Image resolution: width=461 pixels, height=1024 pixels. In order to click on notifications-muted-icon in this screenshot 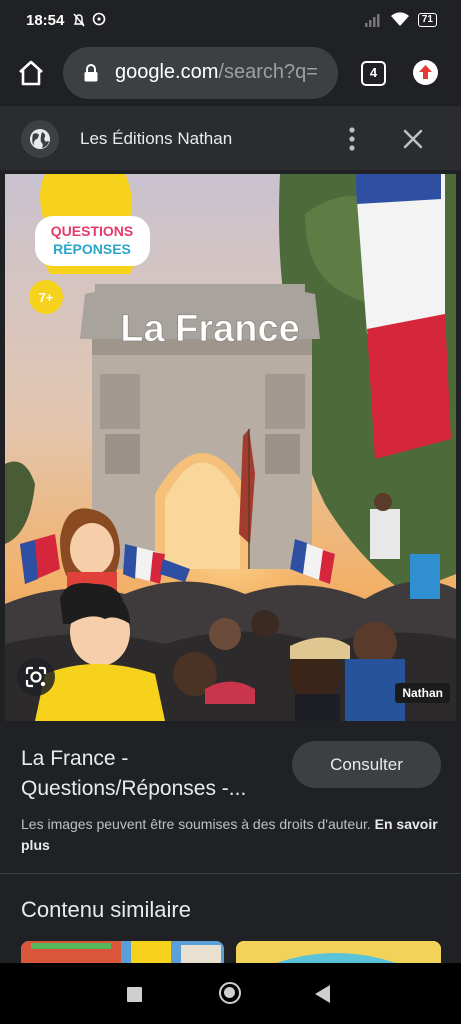, I will do `click(89, 19)`.